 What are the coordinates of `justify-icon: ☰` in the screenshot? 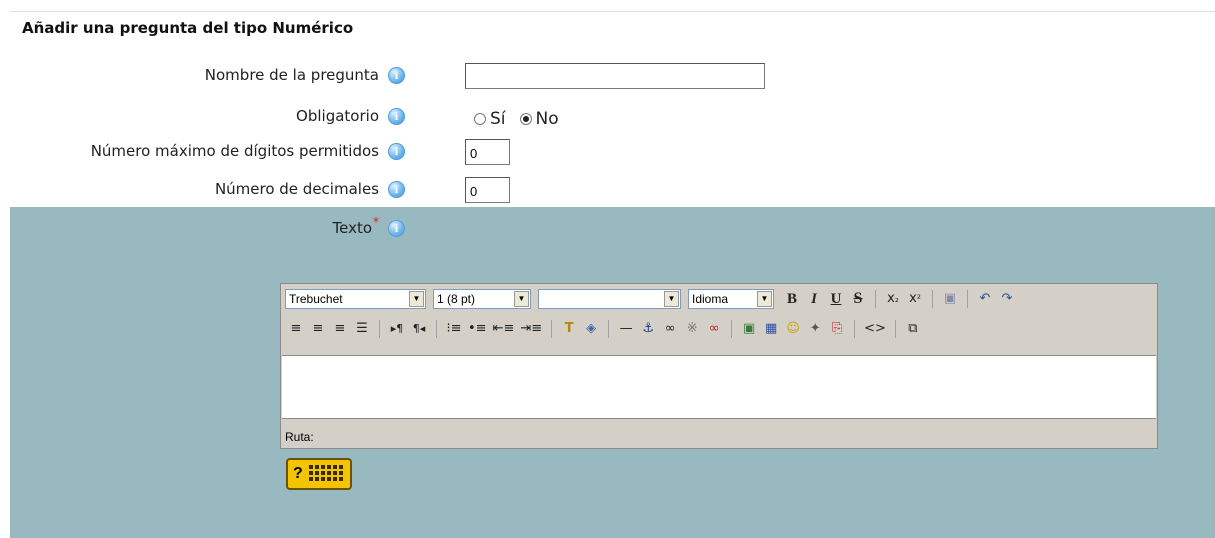 It's located at (362, 329).